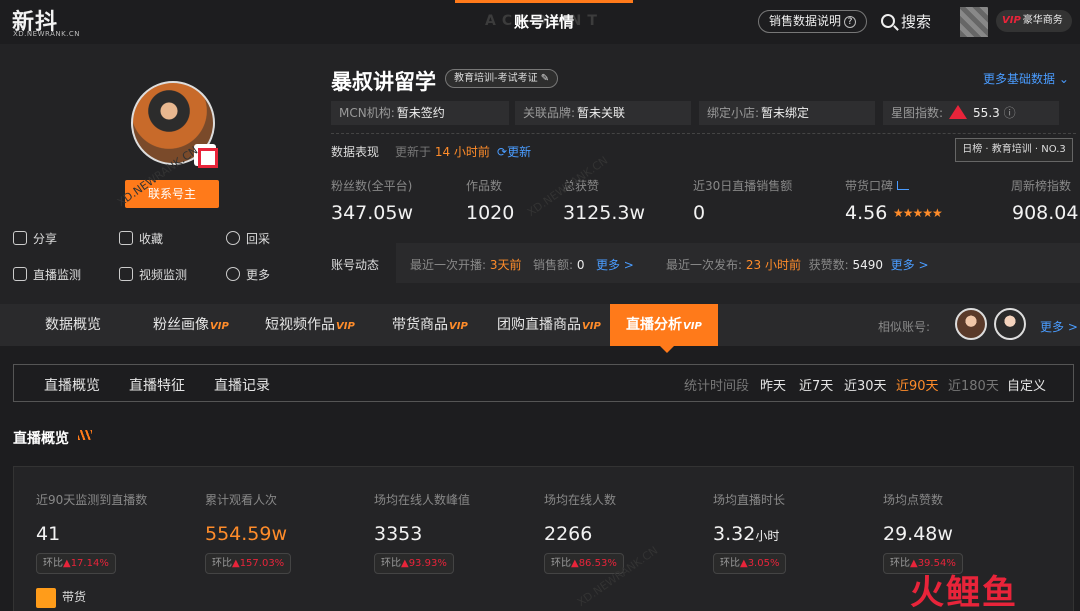  What do you see at coordinates (151, 239) in the screenshot?
I see `favorite-label: 收藏` at bounding box center [151, 239].